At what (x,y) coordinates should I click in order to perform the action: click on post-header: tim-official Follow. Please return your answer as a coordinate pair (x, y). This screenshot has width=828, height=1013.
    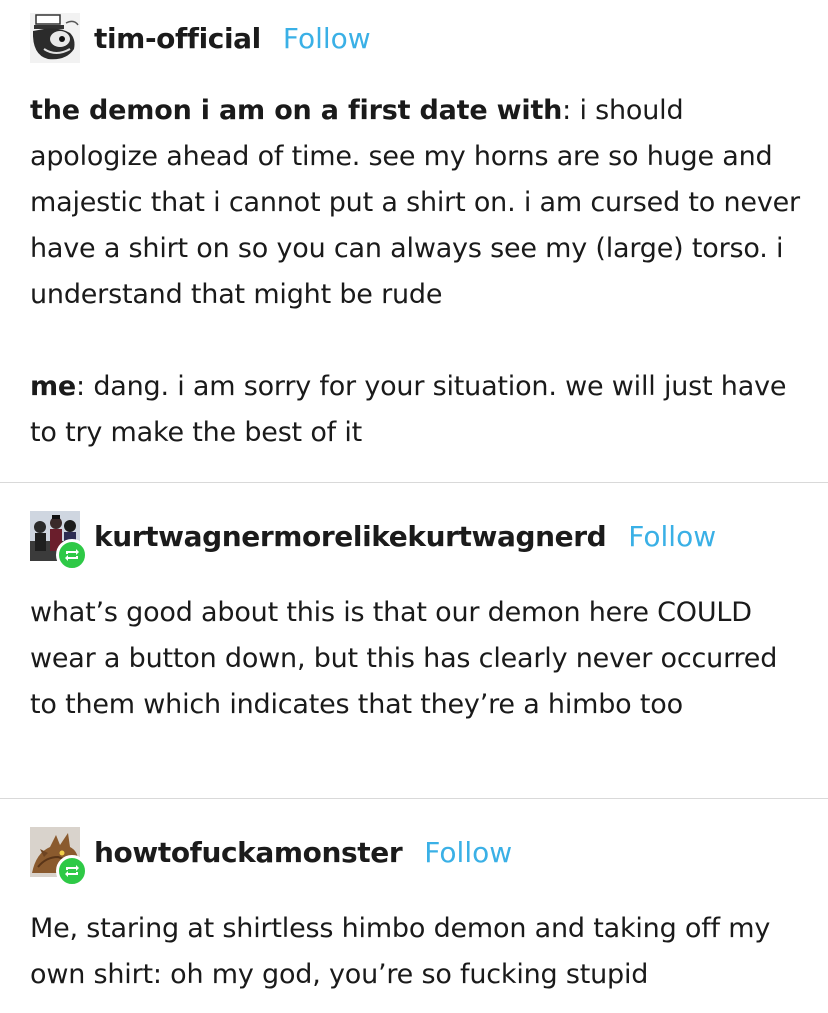
    Looking at the image, I should click on (200, 38).